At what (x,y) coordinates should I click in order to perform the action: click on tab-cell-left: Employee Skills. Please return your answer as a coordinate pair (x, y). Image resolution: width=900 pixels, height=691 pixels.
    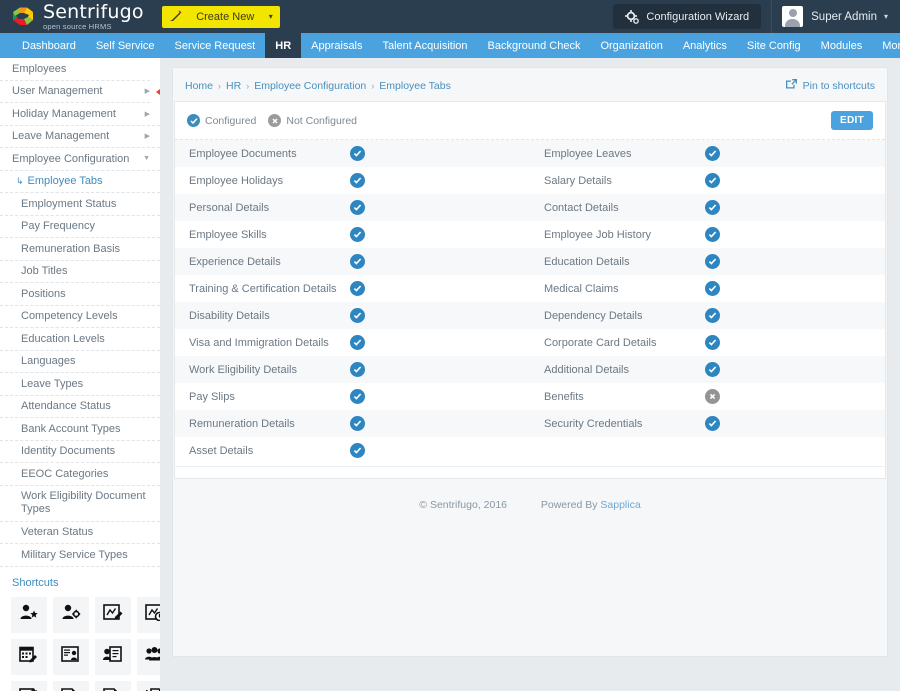
    Looking at the image, I should click on (352, 234).